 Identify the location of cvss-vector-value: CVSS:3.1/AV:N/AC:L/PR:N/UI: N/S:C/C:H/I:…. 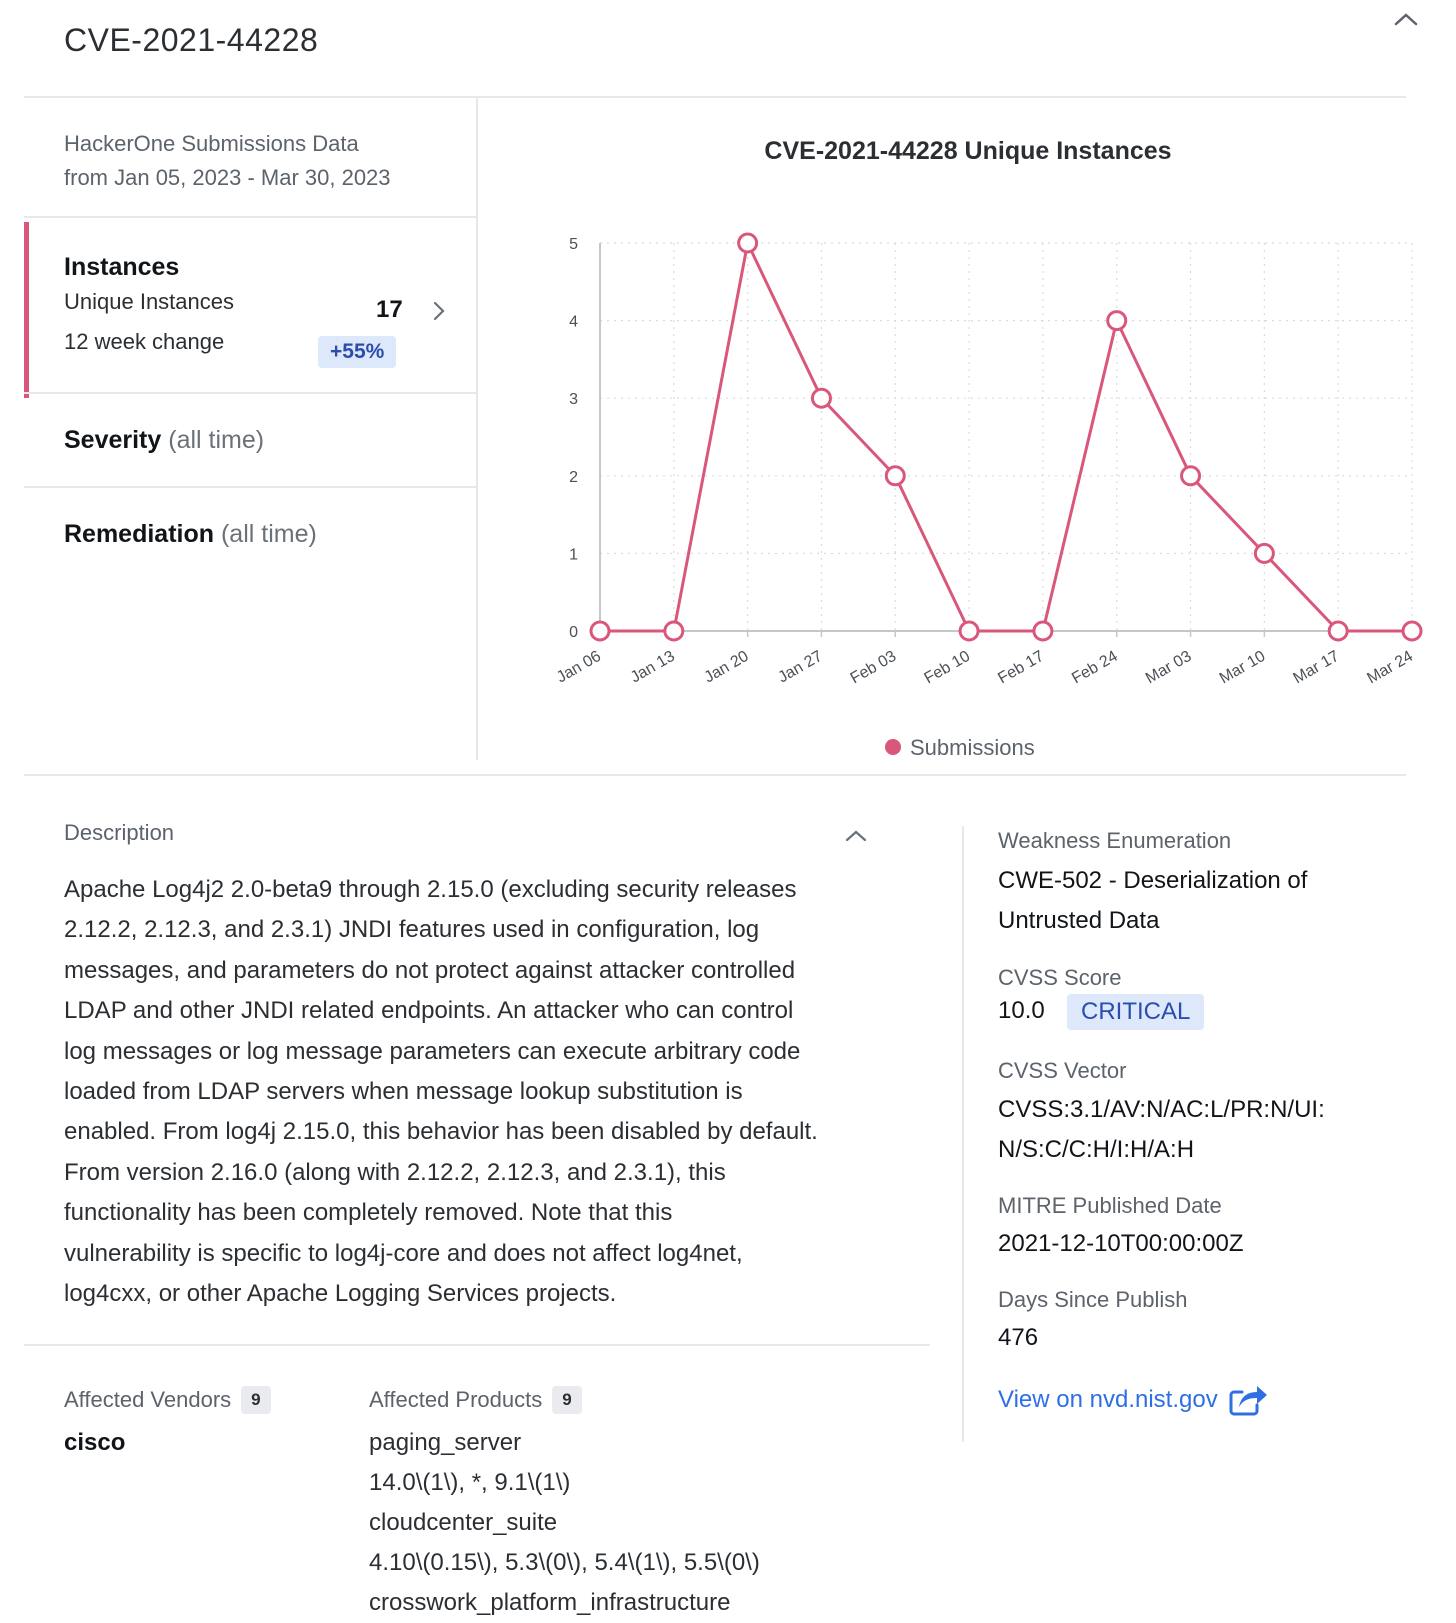
(1161, 1129).